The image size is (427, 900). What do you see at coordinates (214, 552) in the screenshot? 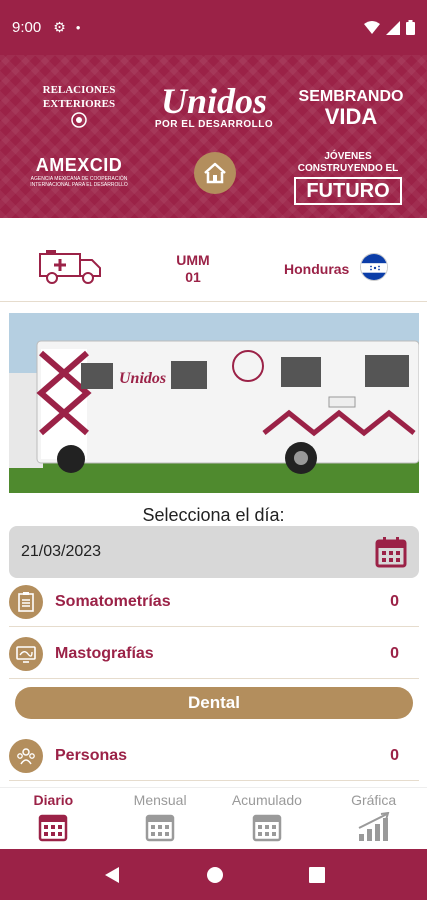
I see `date-picker: 21/03/2023` at bounding box center [214, 552].